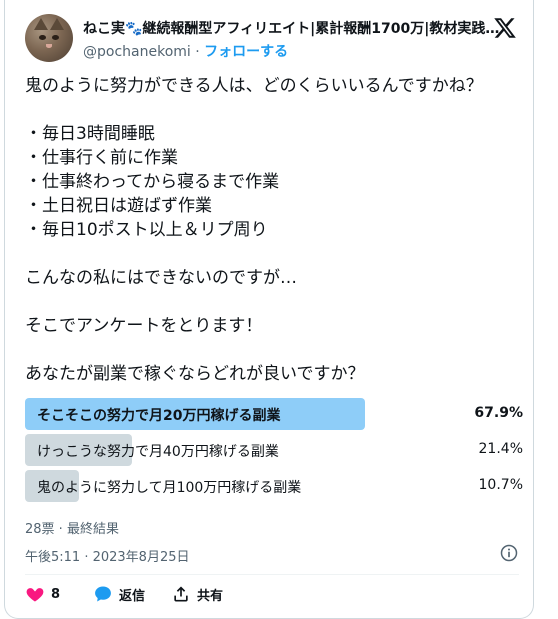 This screenshot has width=558, height=619. I want to click on poll-meta: 28票 · 最終結果, so click(72, 529).